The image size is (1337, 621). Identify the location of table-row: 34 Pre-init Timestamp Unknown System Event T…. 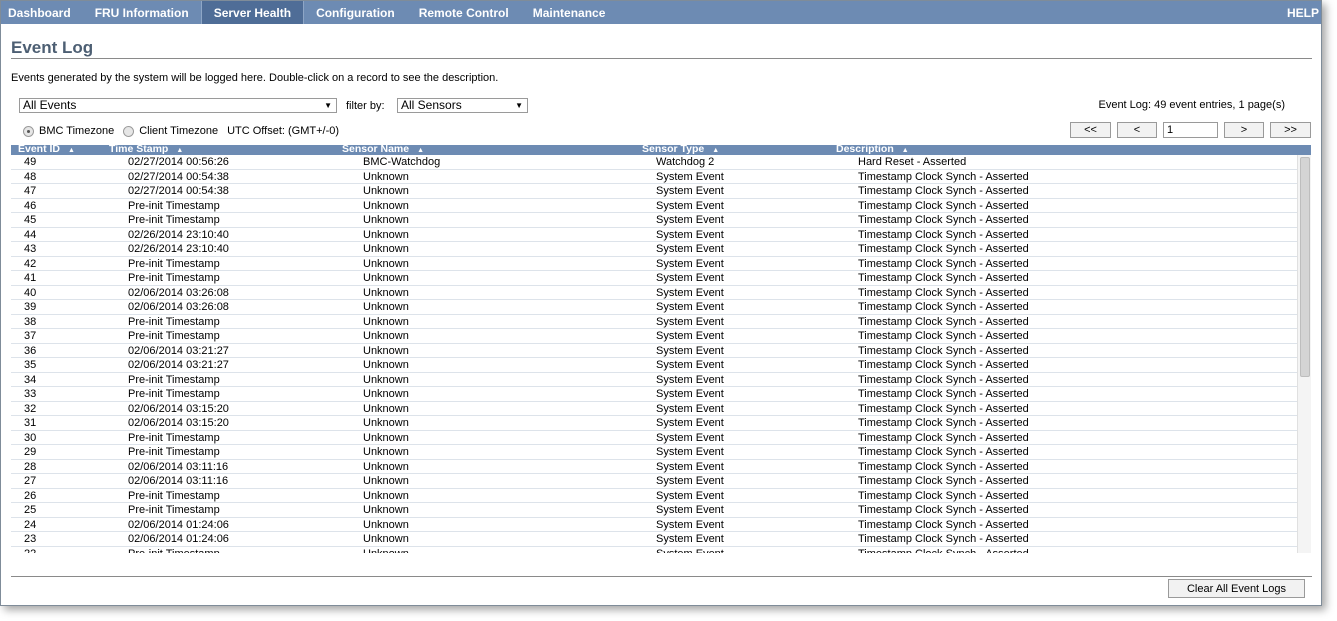
(654, 380).